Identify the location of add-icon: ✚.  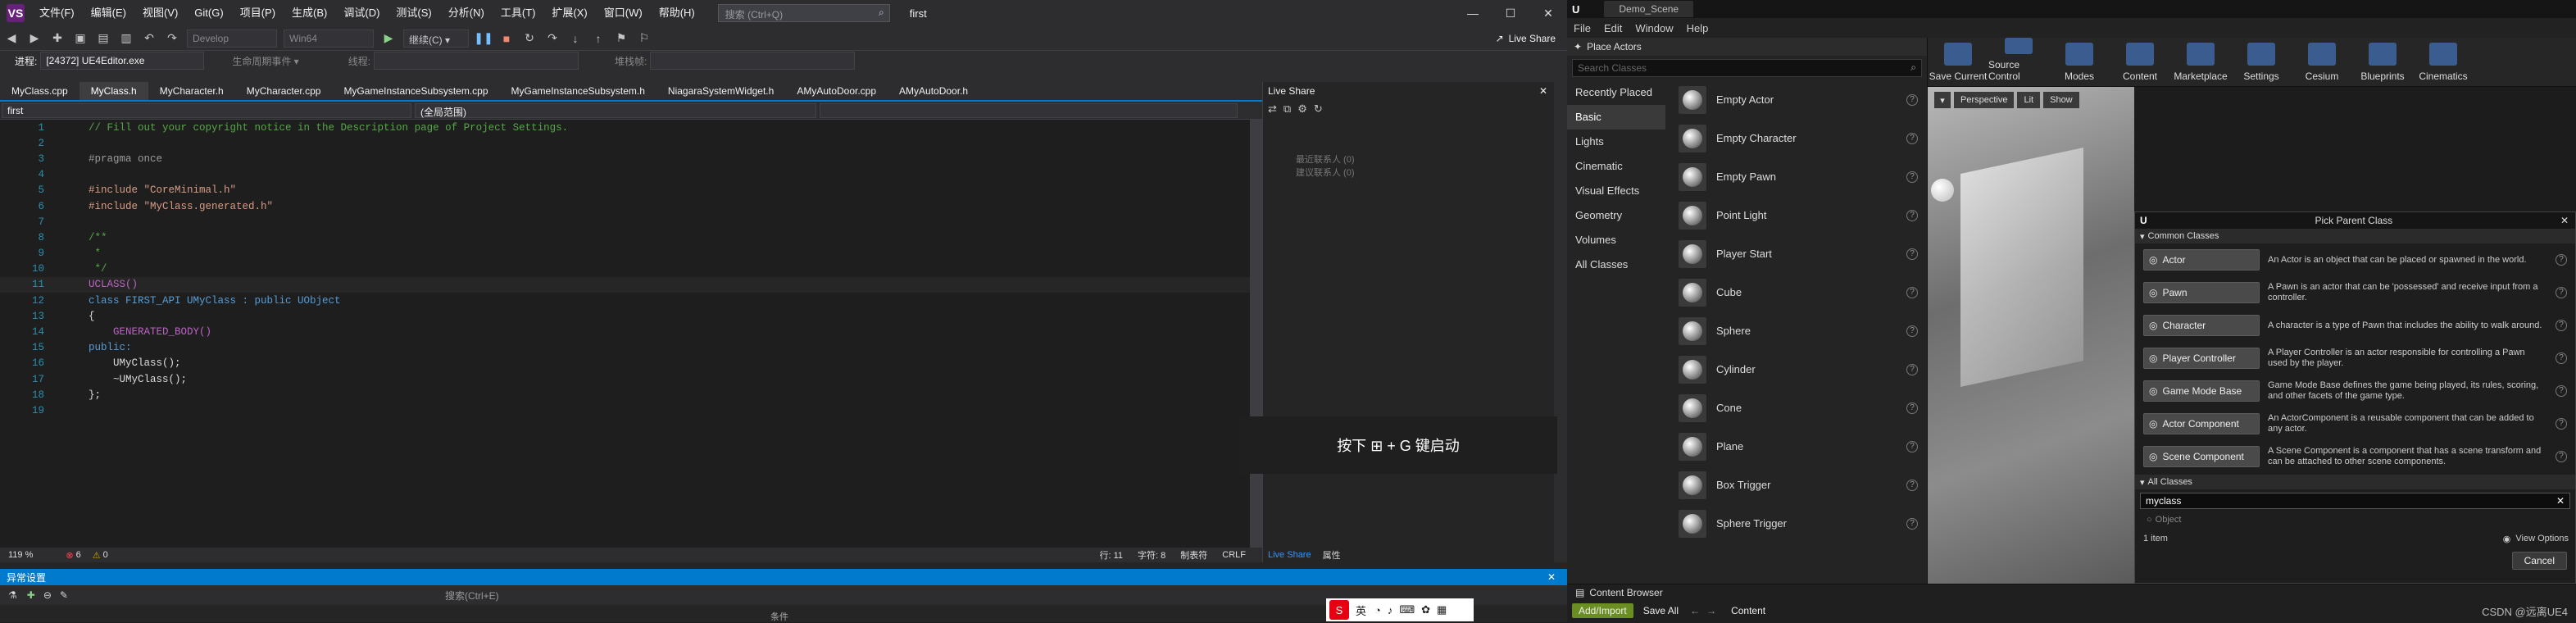
(31, 595).